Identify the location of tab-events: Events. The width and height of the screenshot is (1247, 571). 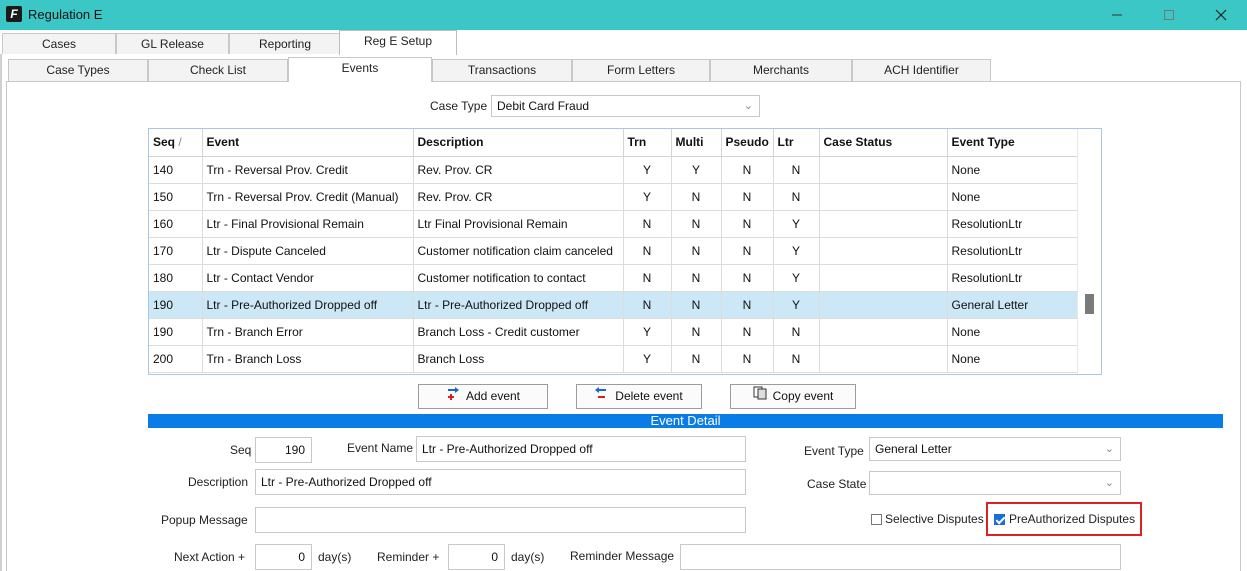
(360, 69).